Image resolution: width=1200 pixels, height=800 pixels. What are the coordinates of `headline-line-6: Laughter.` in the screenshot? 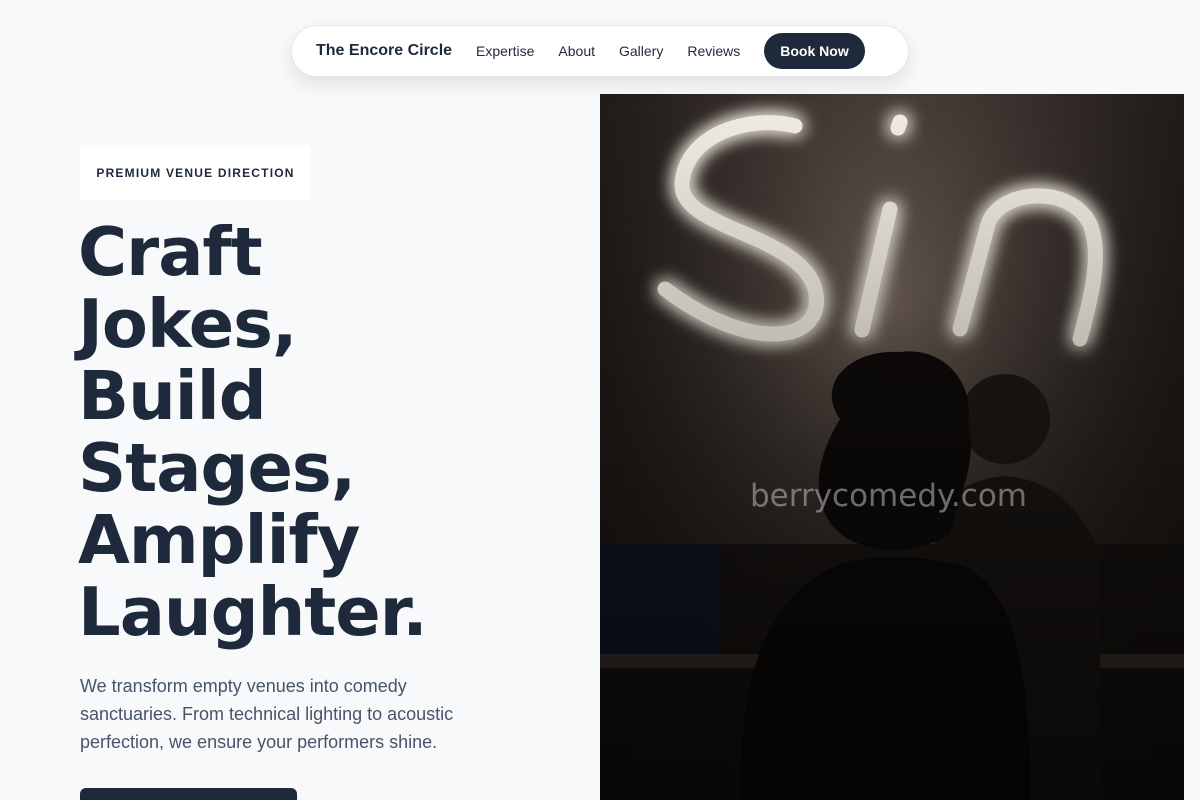 It's located at (253, 612).